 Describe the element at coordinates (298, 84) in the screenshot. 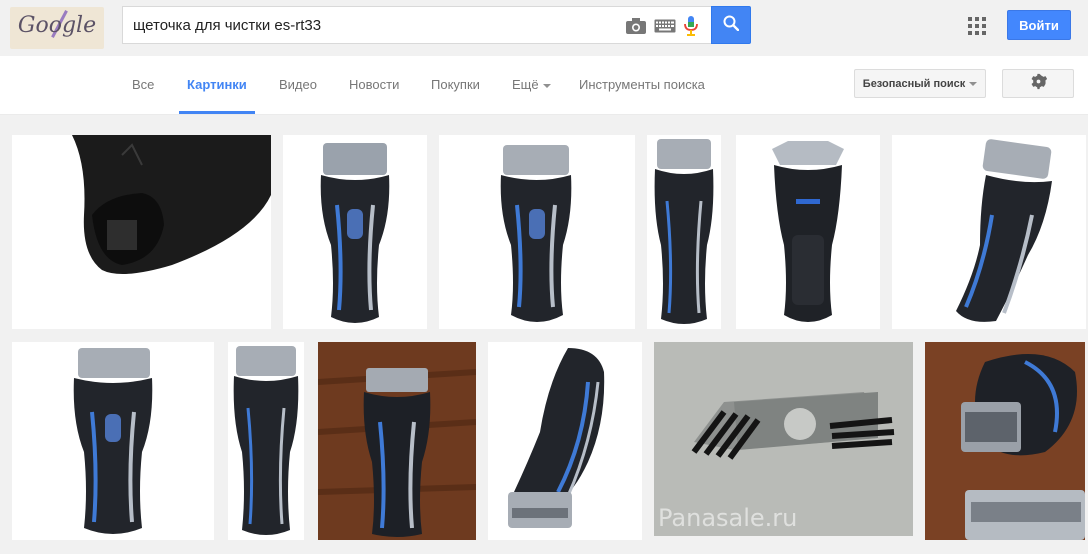

I see `tab-video: Видео` at that location.